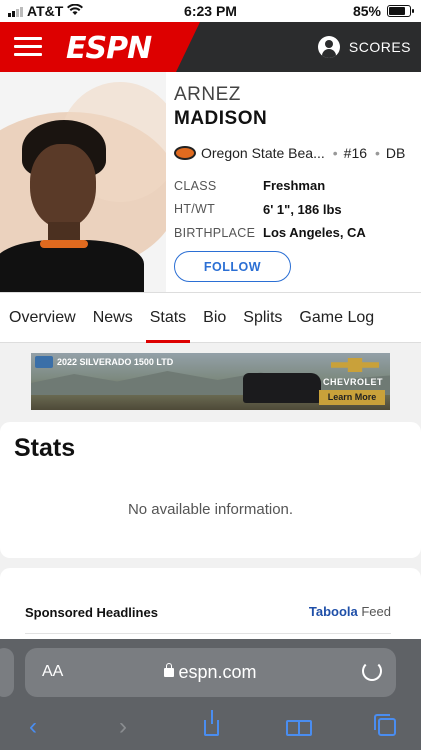 The height and width of the screenshot is (750, 421). I want to click on player-photo, so click(83, 182).